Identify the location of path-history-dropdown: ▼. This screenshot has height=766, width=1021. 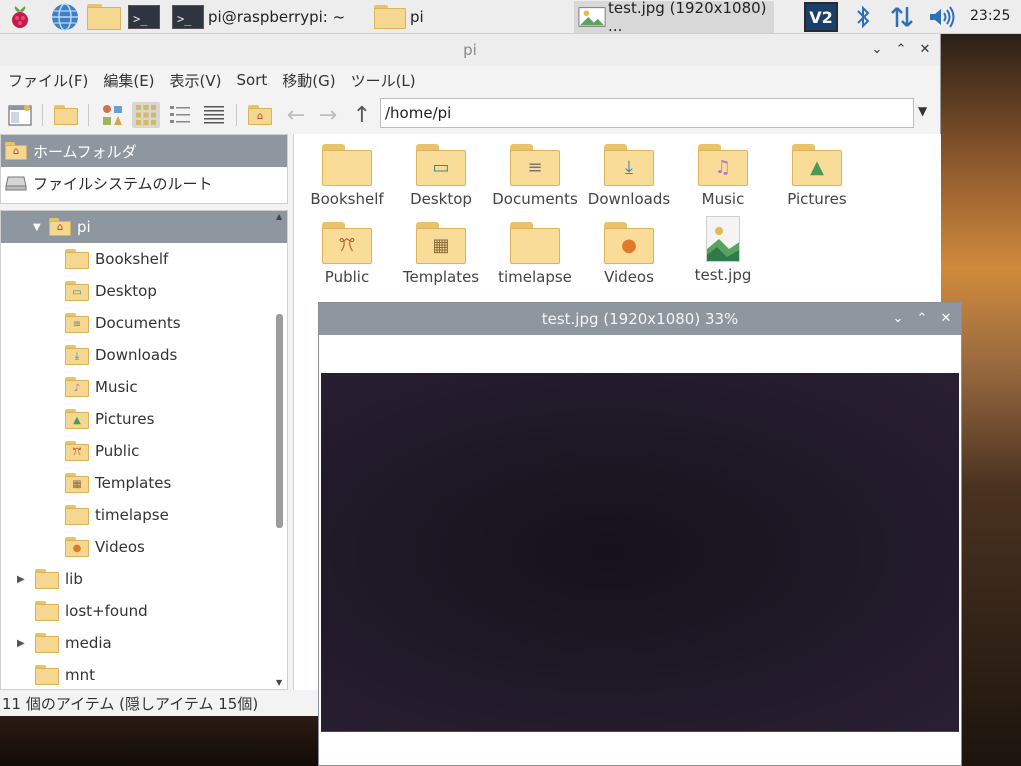
(922, 111).